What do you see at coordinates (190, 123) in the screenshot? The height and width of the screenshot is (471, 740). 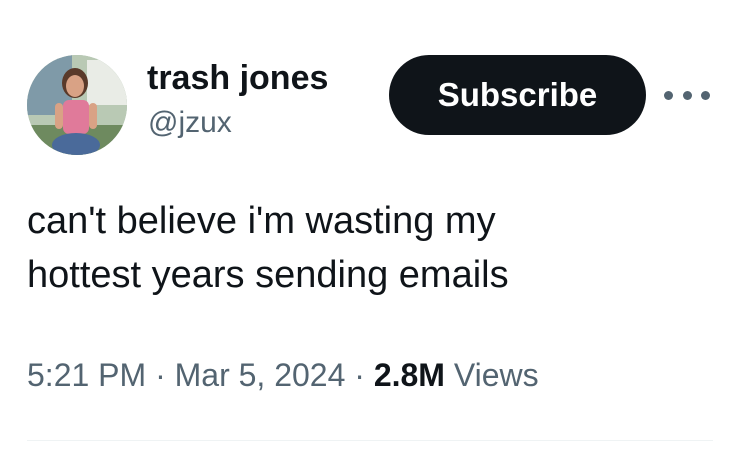 I see `user-handle: @jzux` at bounding box center [190, 123].